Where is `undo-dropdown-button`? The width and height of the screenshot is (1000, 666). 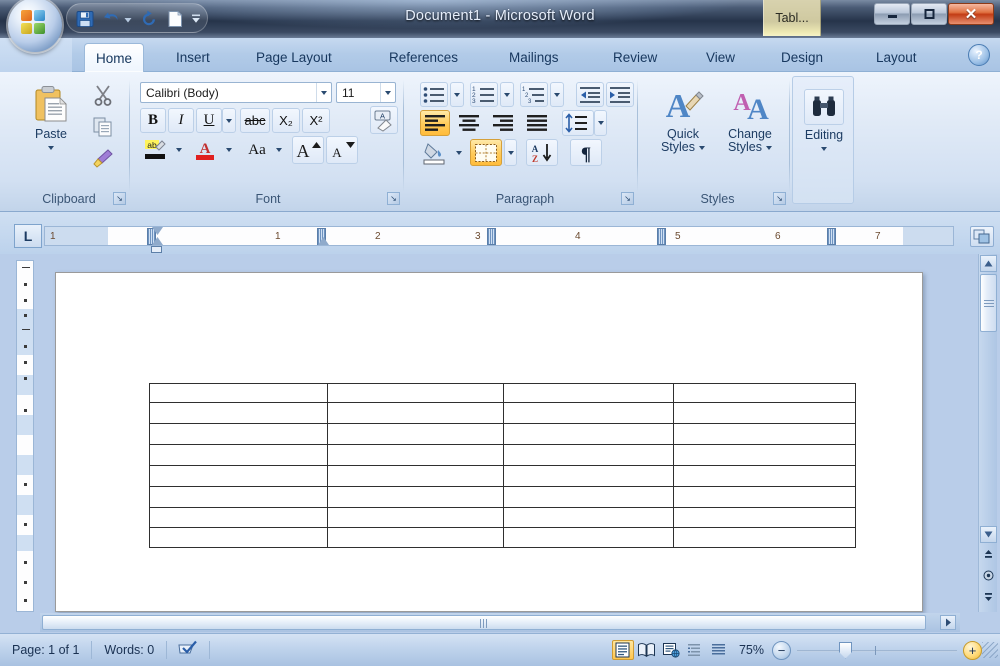
undo-dropdown-button is located at coordinates (128, 19).